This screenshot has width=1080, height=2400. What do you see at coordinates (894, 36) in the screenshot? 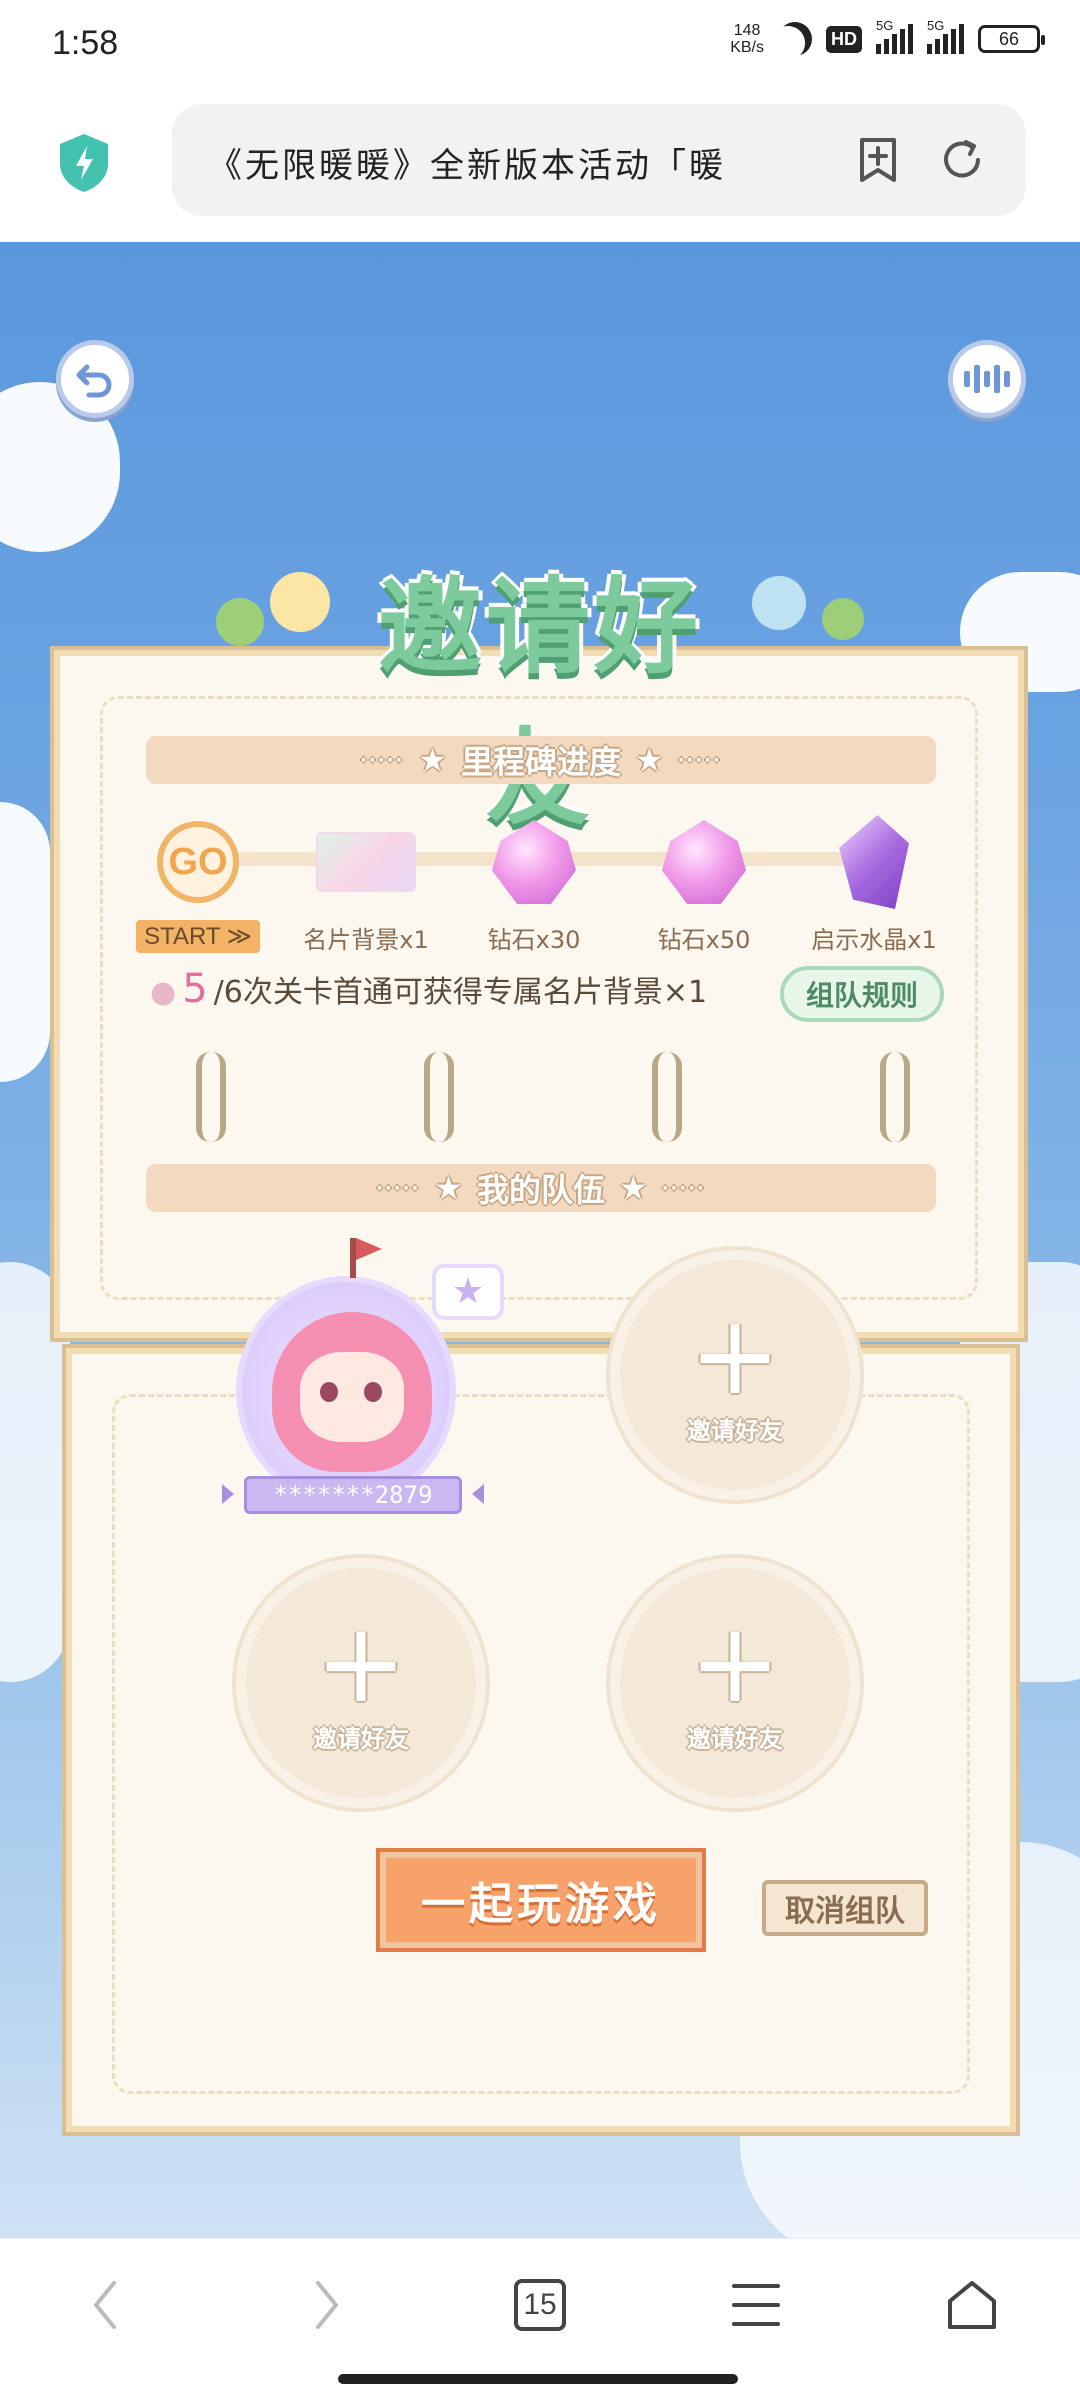
I see `signal-icon-sim1: 5G` at bounding box center [894, 36].